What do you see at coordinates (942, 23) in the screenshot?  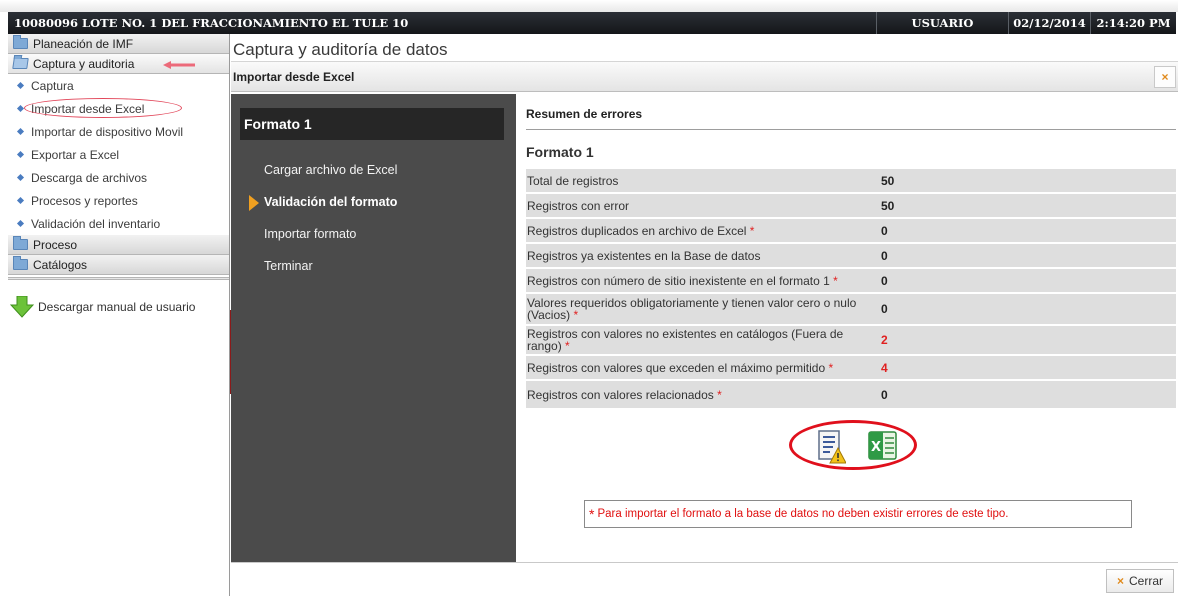 I see `user-label: USUARIO` at bounding box center [942, 23].